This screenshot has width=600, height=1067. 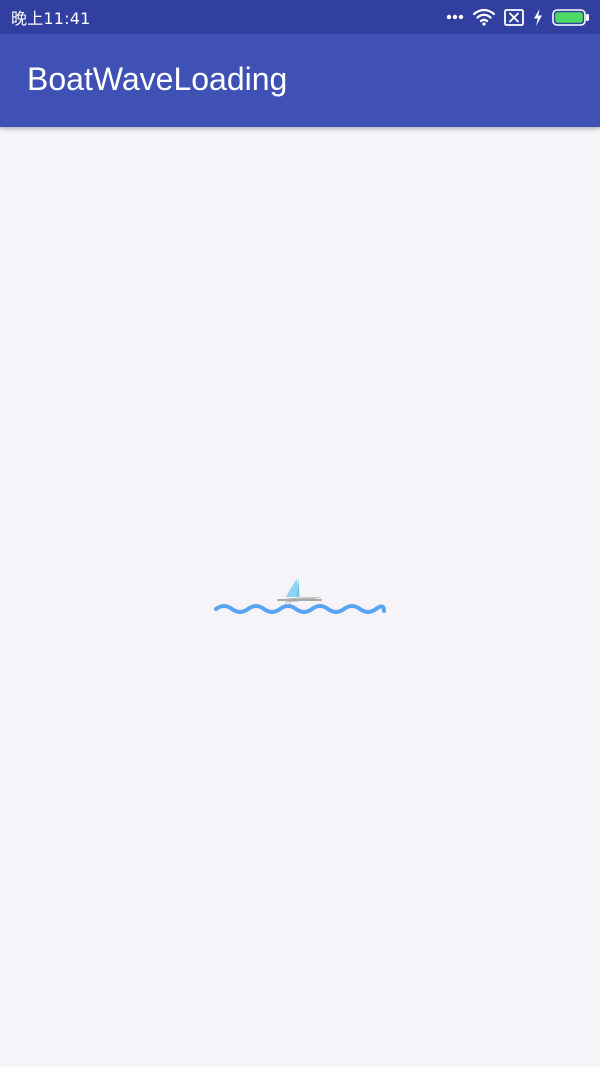 What do you see at coordinates (51, 18) in the screenshot?
I see `status-time: 晚上11:41` at bounding box center [51, 18].